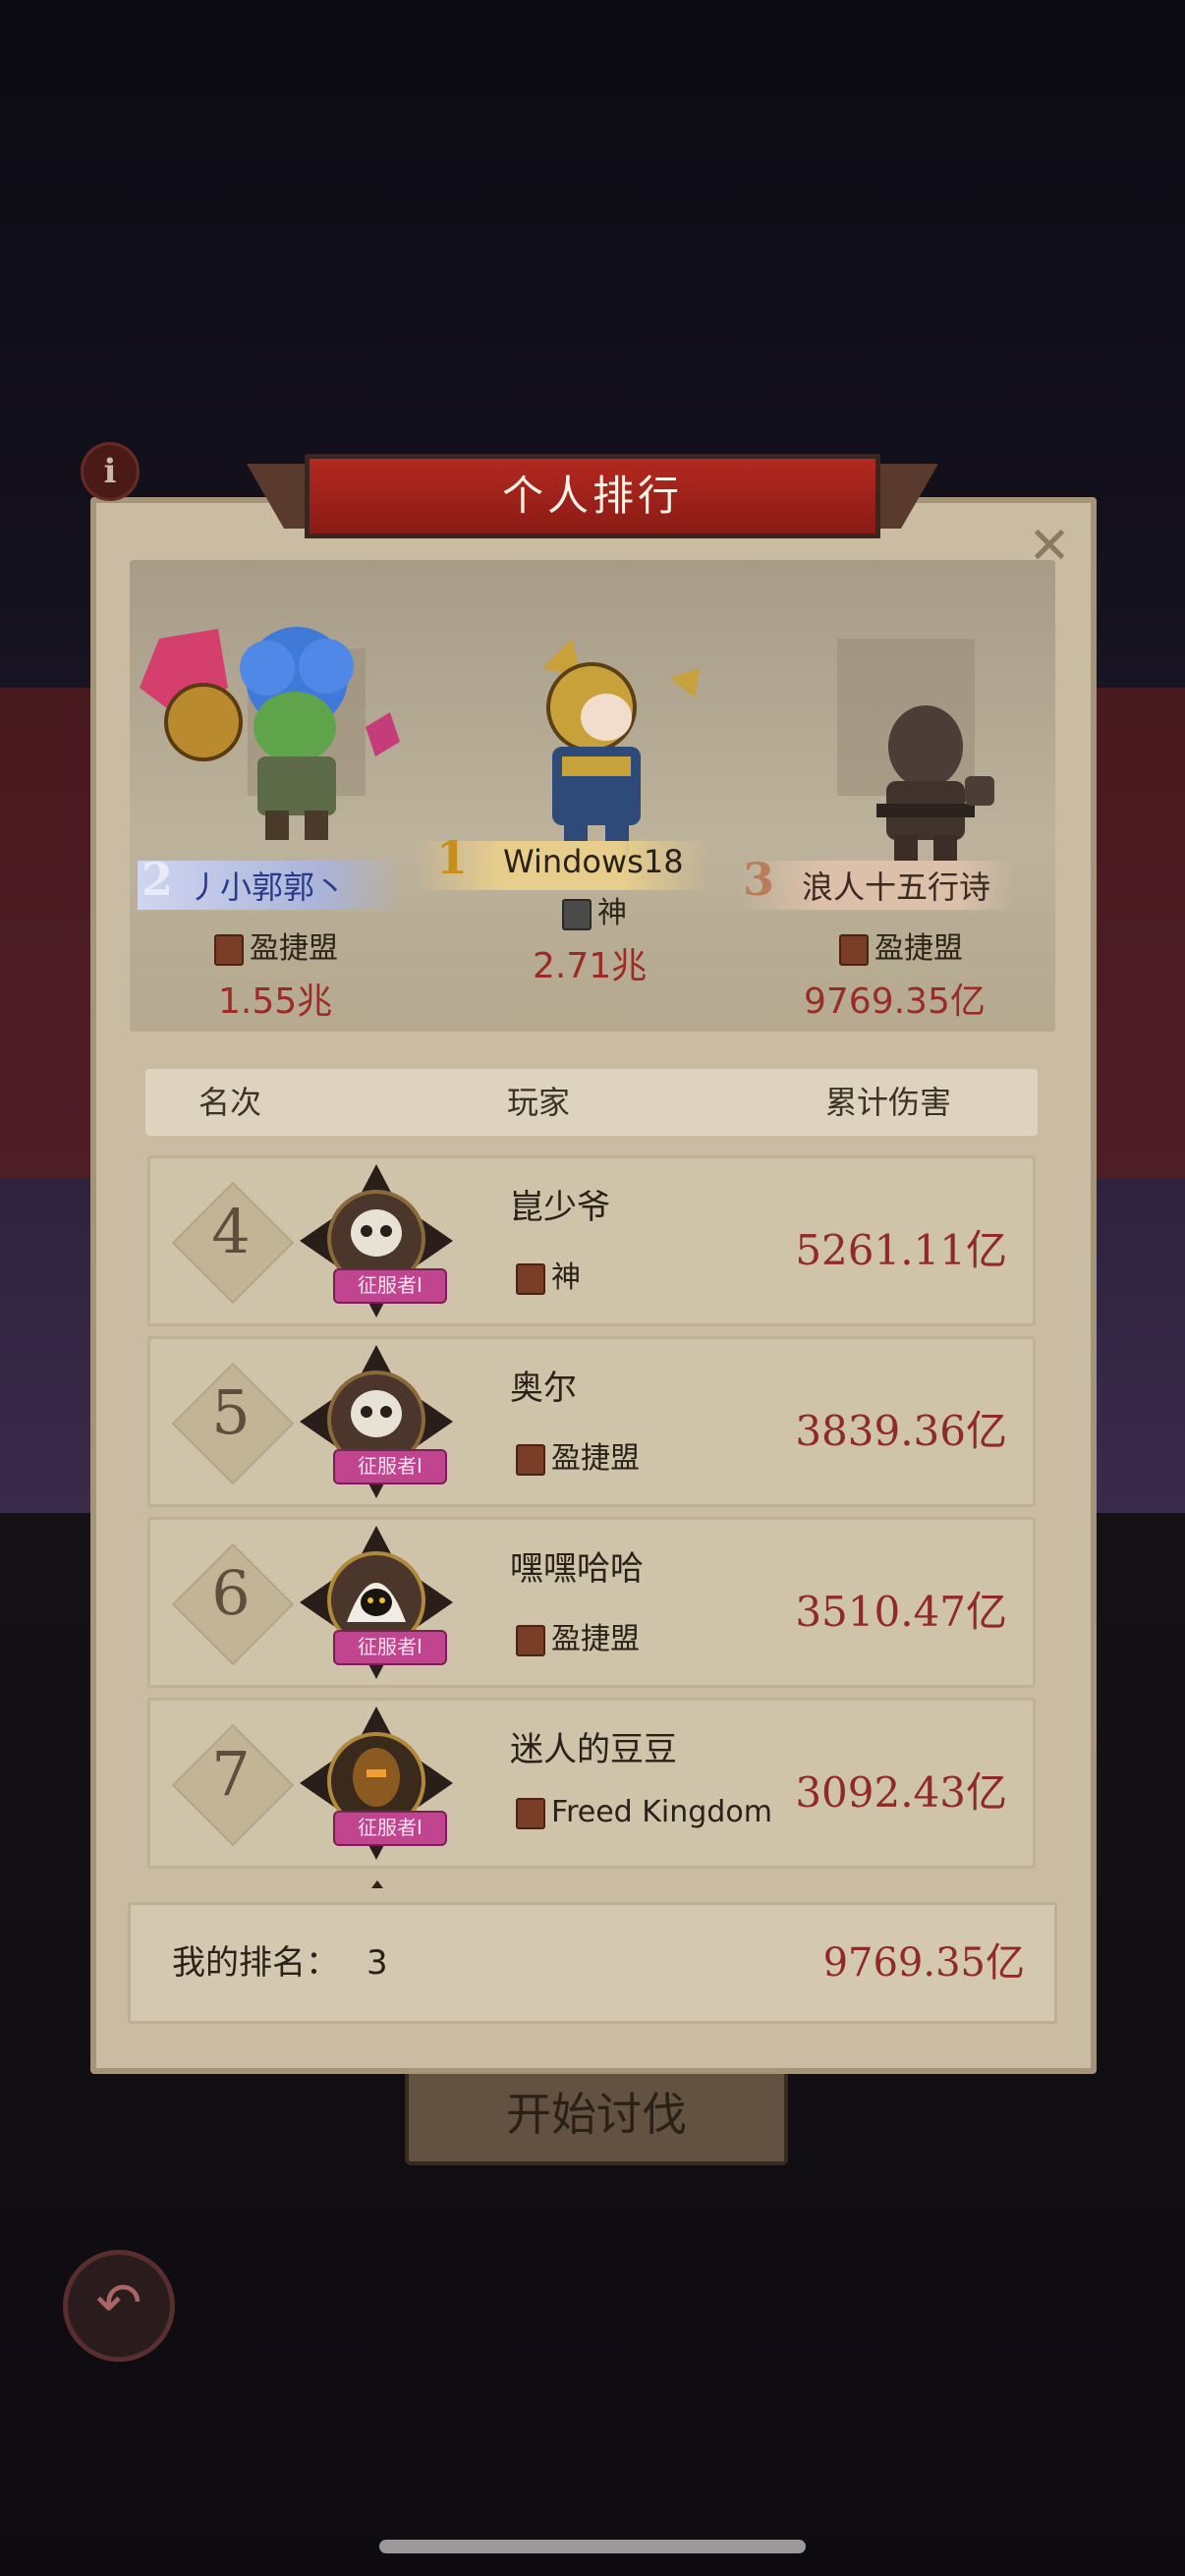 This screenshot has width=1185, height=2576. What do you see at coordinates (560, 1207) in the screenshot?
I see `player-name: 崑少爷` at bounding box center [560, 1207].